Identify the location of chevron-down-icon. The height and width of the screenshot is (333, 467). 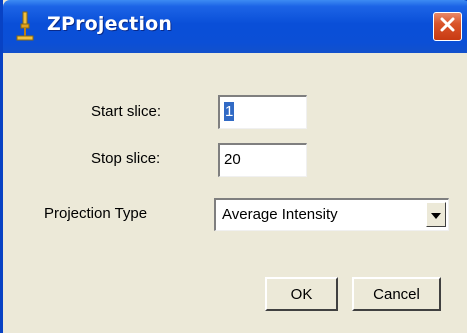
(436, 215).